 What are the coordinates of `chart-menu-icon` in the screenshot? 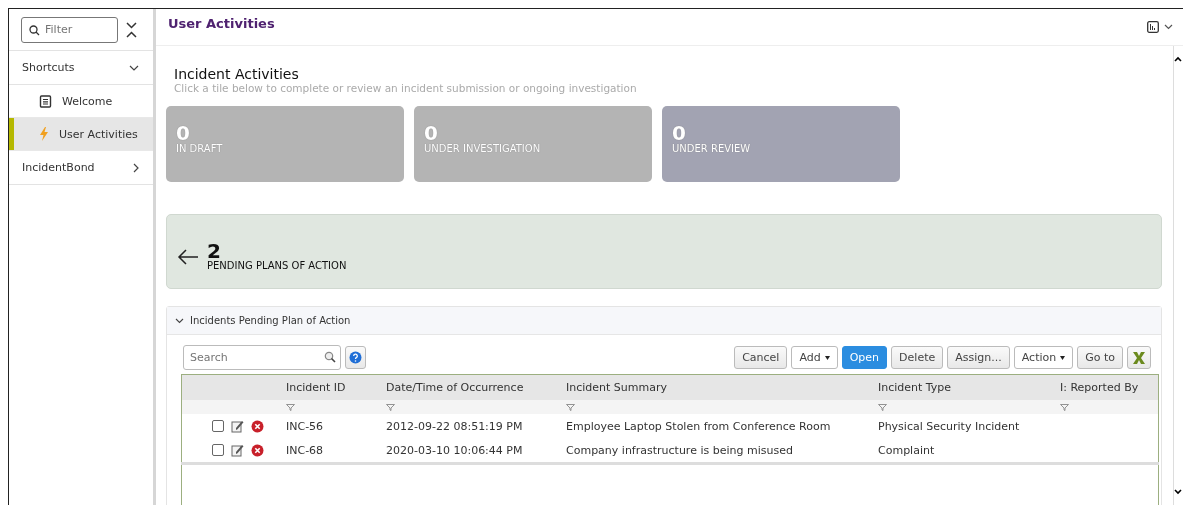 It's located at (1160, 27).